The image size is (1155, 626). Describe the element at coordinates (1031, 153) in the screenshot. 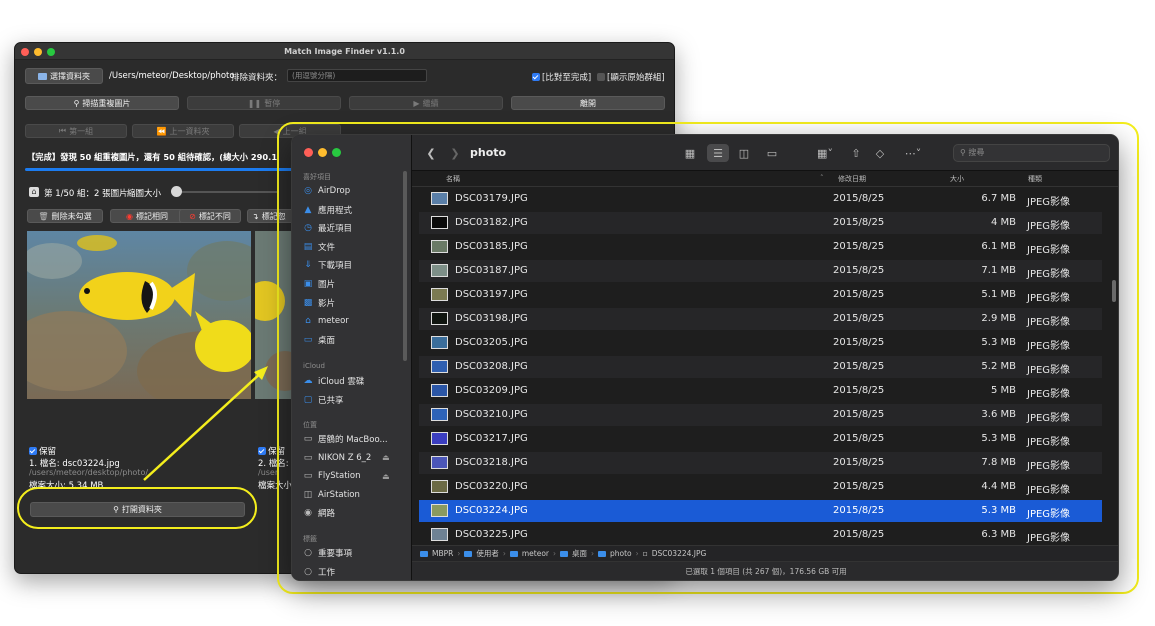

I see `search-field: ⚲ 搜尋` at that location.